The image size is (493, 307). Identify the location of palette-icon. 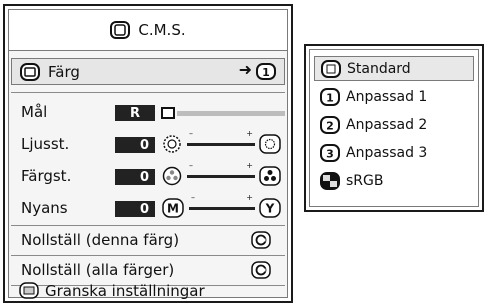
(30, 71).